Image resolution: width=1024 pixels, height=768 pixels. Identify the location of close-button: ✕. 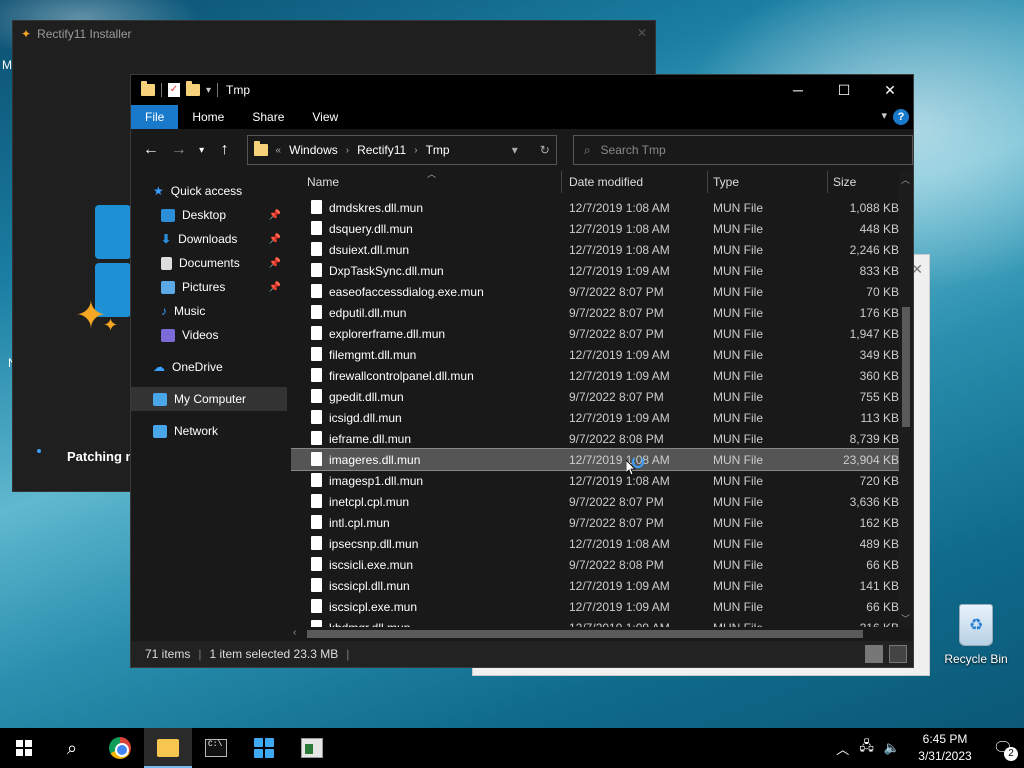
(890, 90).